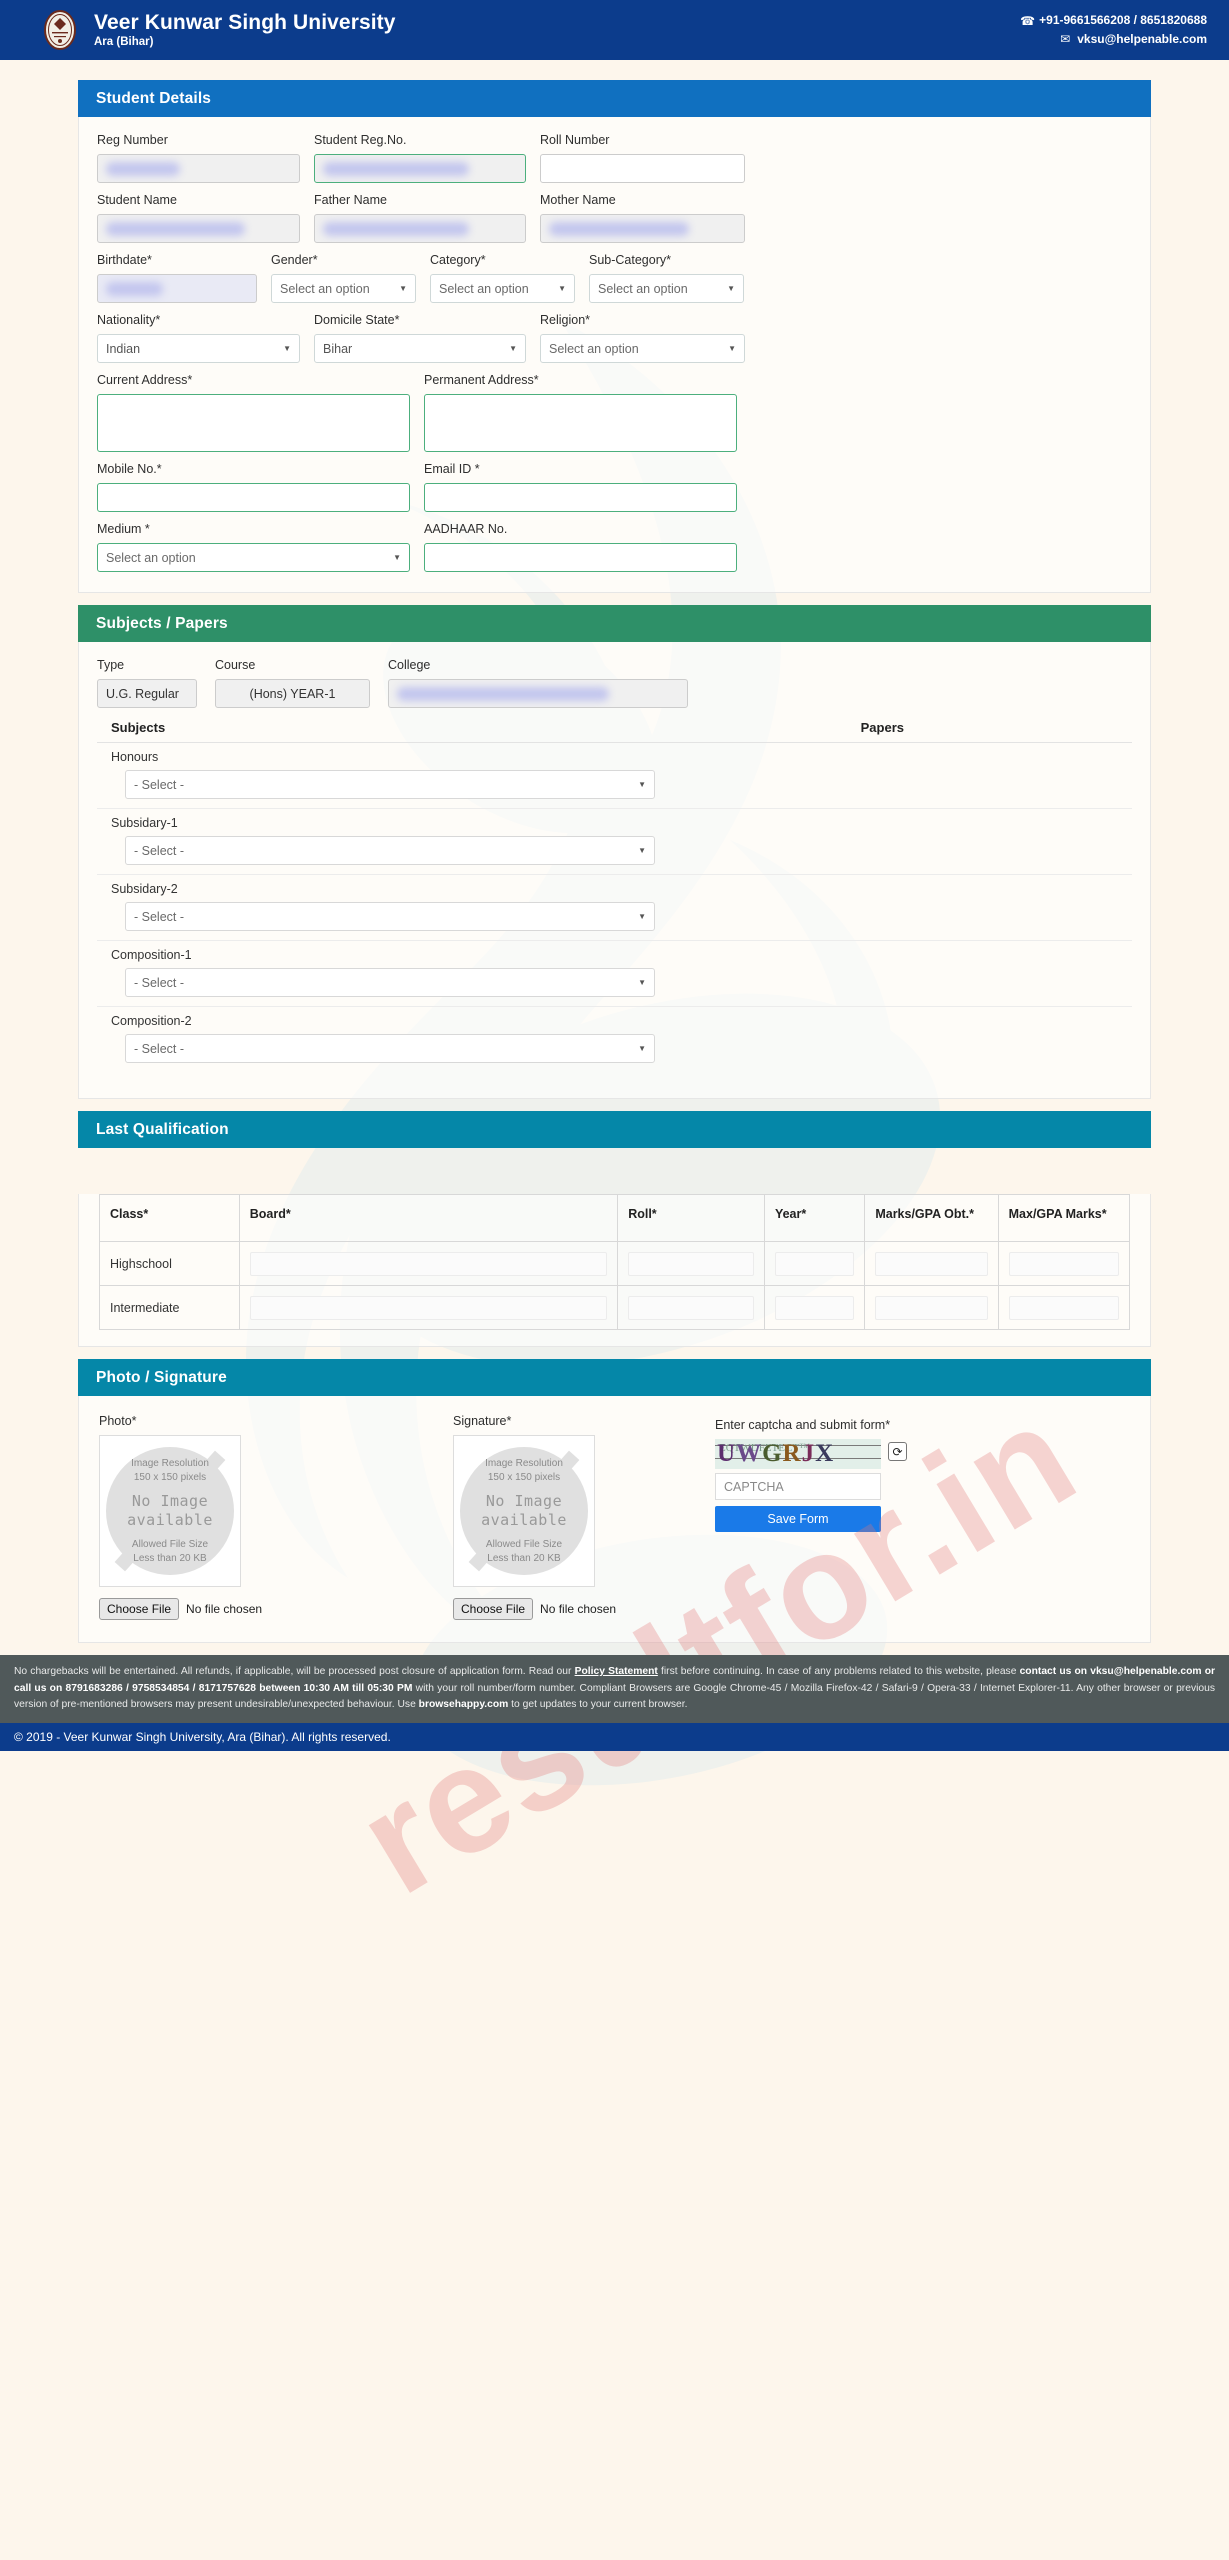  What do you see at coordinates (420, 228) in the screenshot?
I see `input-father-name` at bounding box center [420, 228].